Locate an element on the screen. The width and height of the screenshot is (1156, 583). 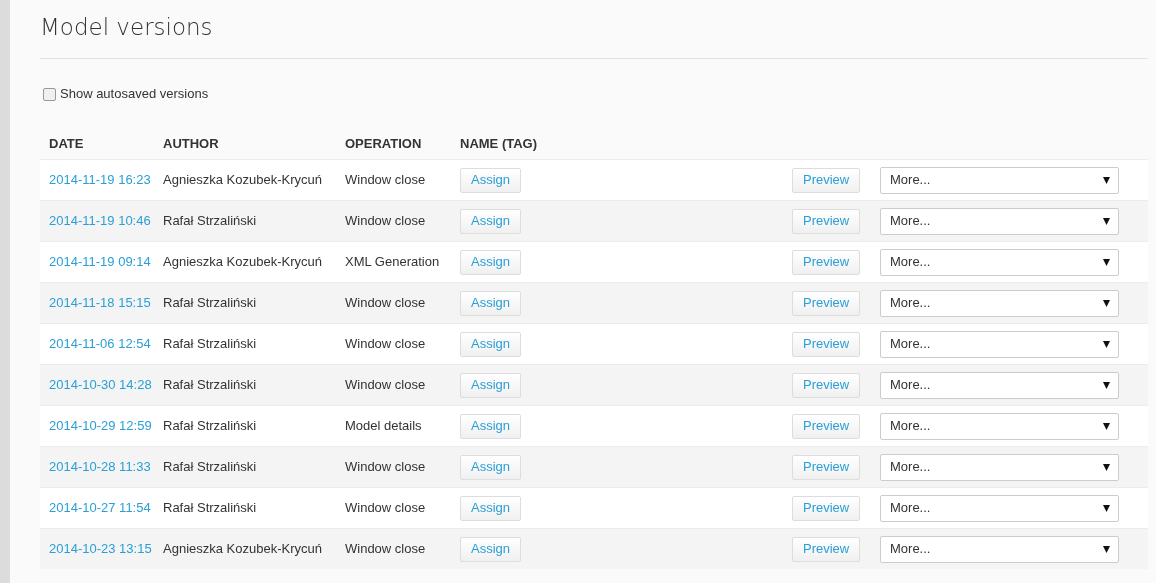
date-link: 2014-11-19 09:14 is located at coordinates (100, 262).